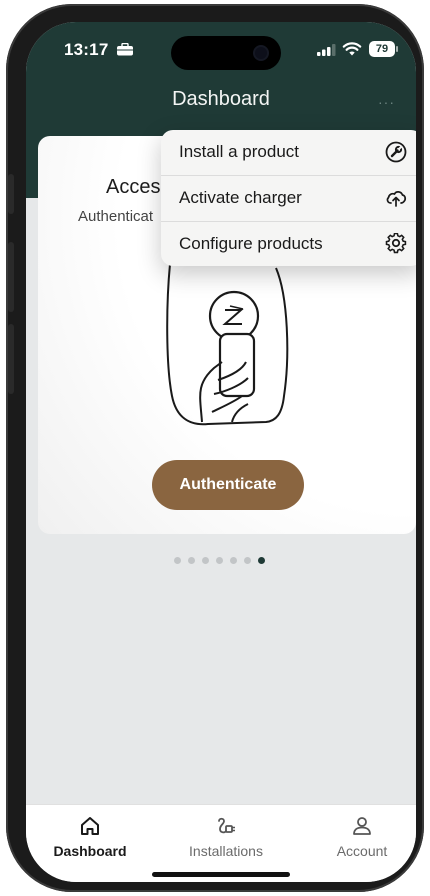  Describe the element at coordinates (261, 560) in the screenshot. I see `page-dot-active` at that location.